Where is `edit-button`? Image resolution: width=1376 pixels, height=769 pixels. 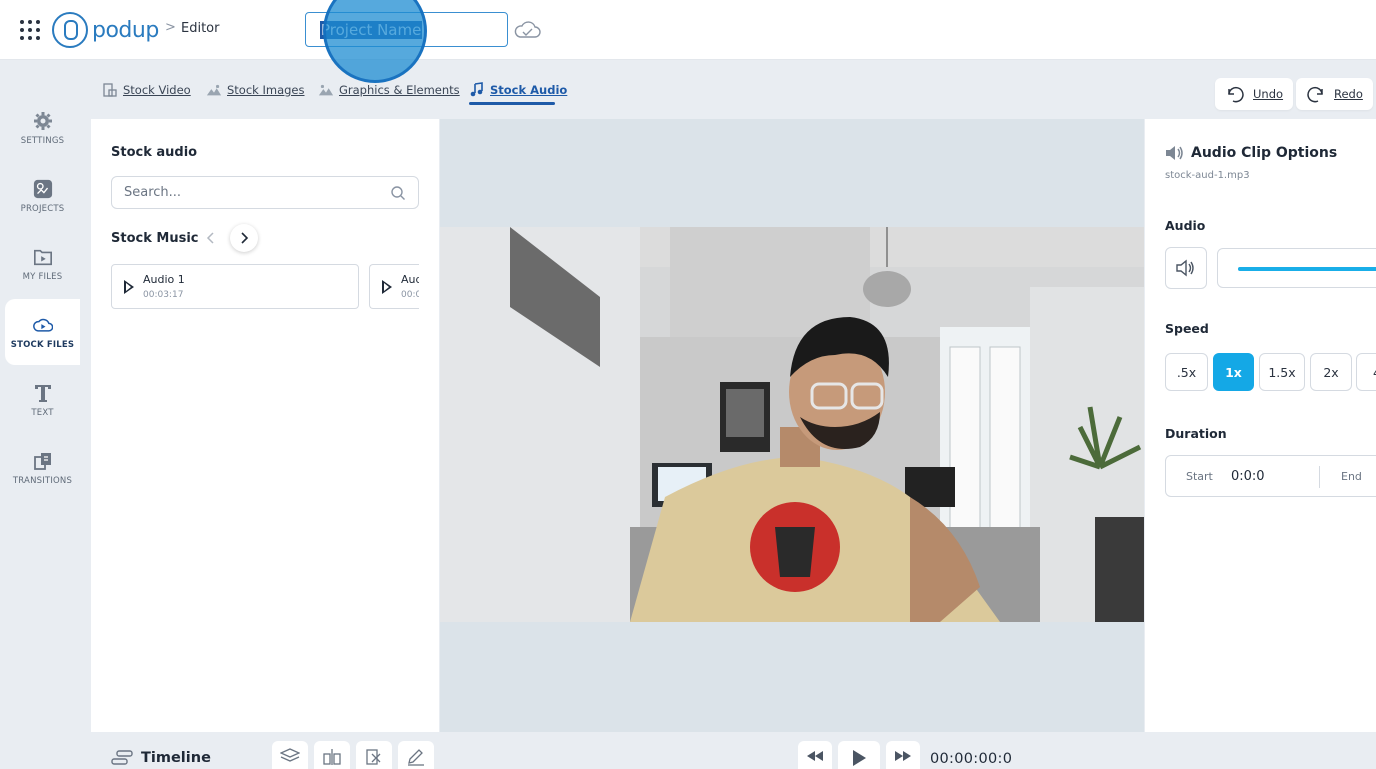
edit-button is located at coordinates (416, 755).